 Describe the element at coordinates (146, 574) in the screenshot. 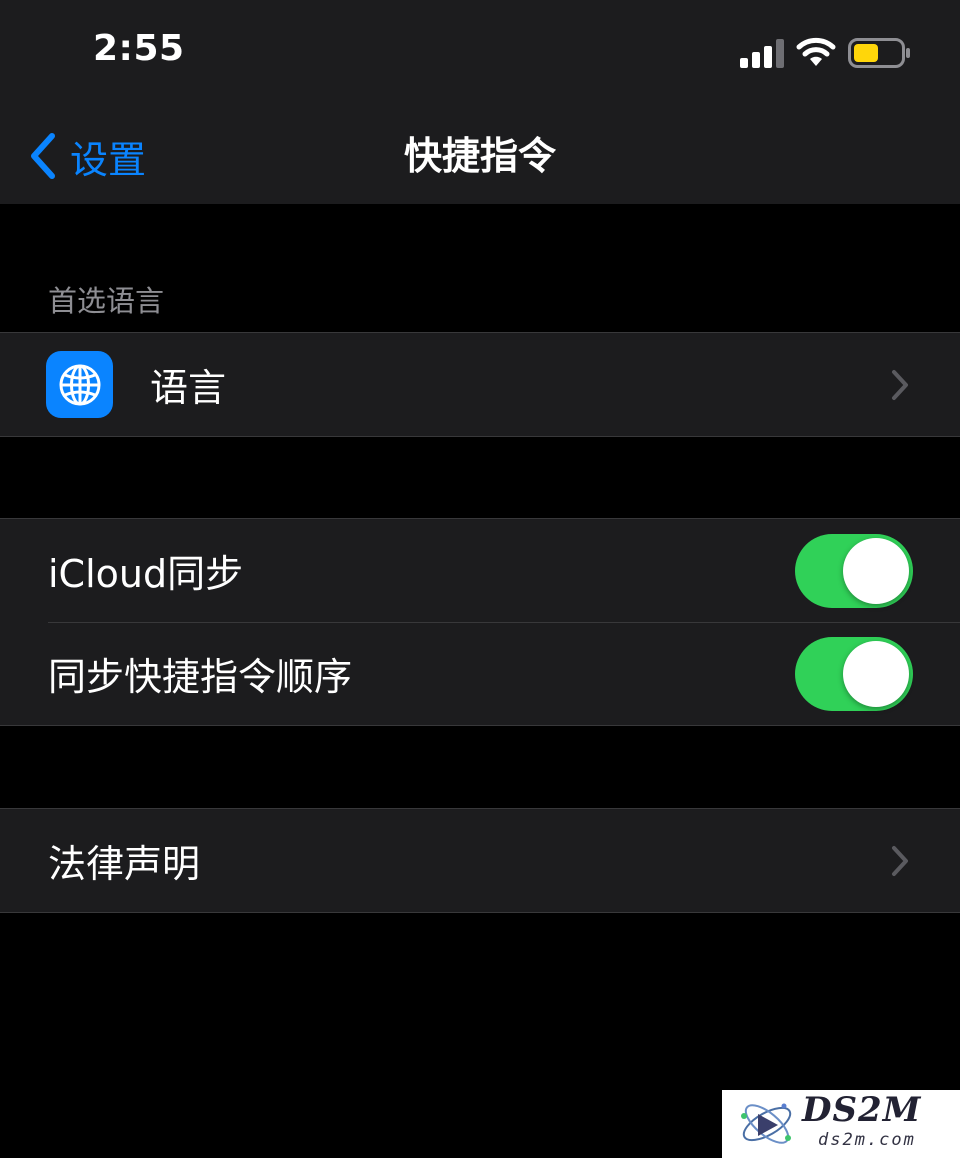

I see `icloud-sync-label: iCloud同步` at that location.